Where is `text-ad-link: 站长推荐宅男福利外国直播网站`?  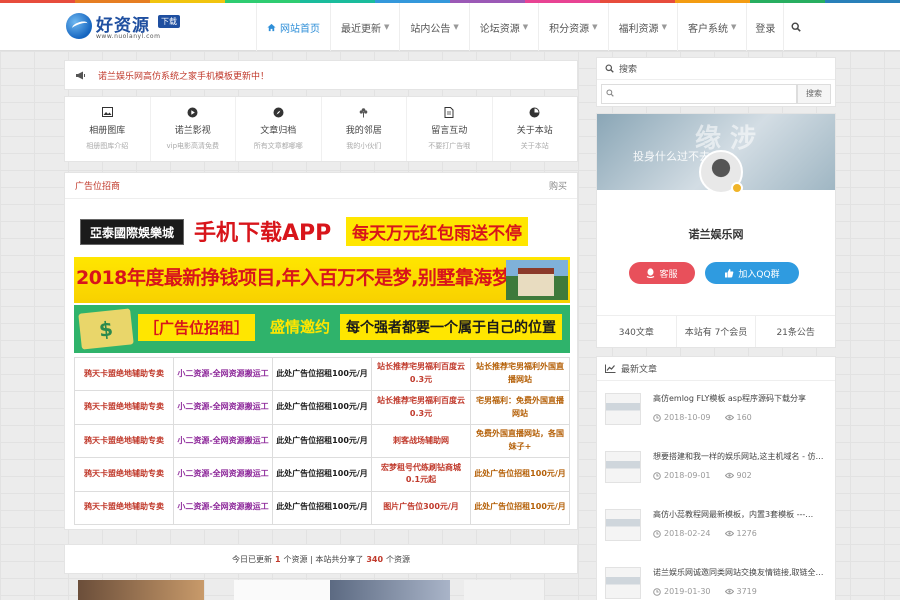 text-ad-link: 站长推荐宅男福利外国直播网站 is located at coordinates (520, 375).